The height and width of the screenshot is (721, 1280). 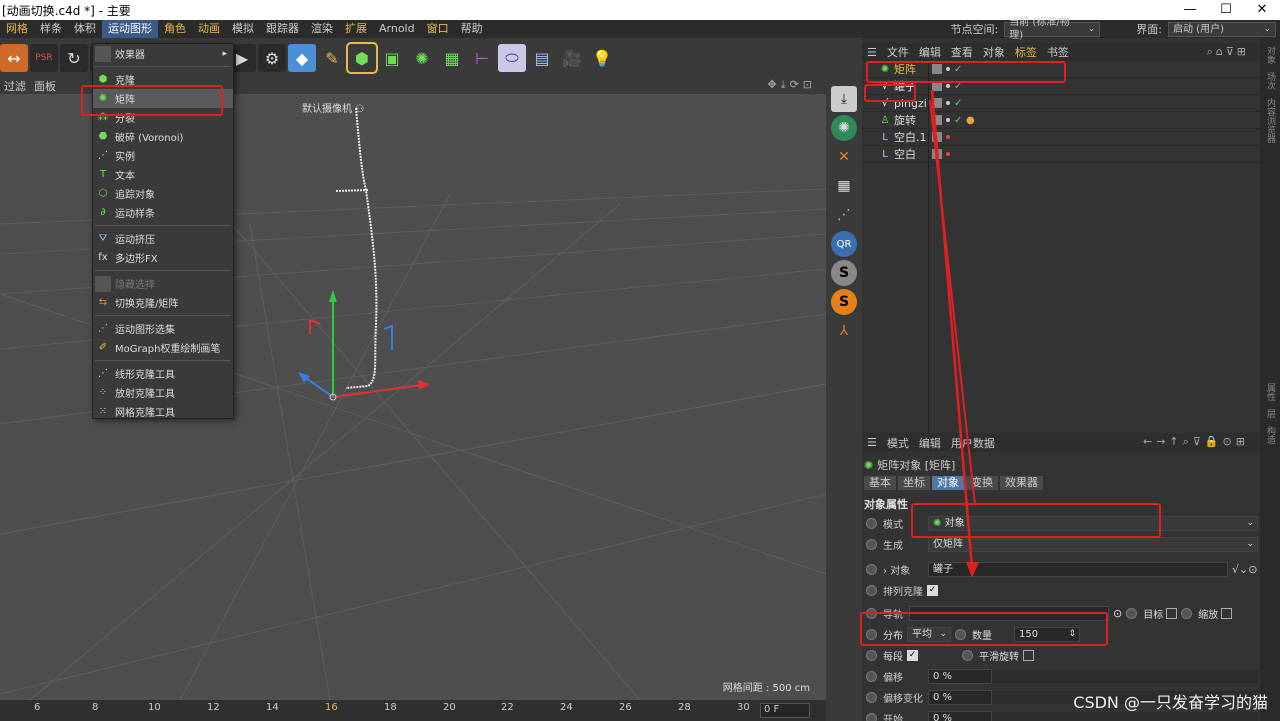 What do you see at coordinates (163, 155) in the screenshot?
I see `menu-item-instance: ⋰ 实例` at bounding box center [163, 155].